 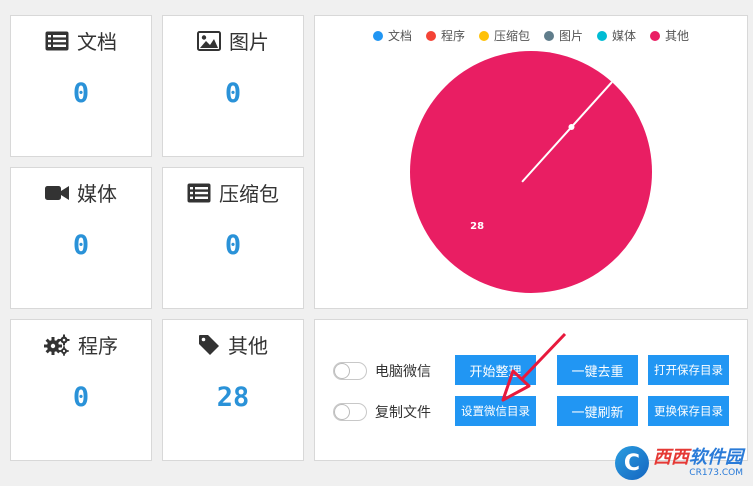 I want to click on stat-value-doc: 0, so click(x=81, y=93).